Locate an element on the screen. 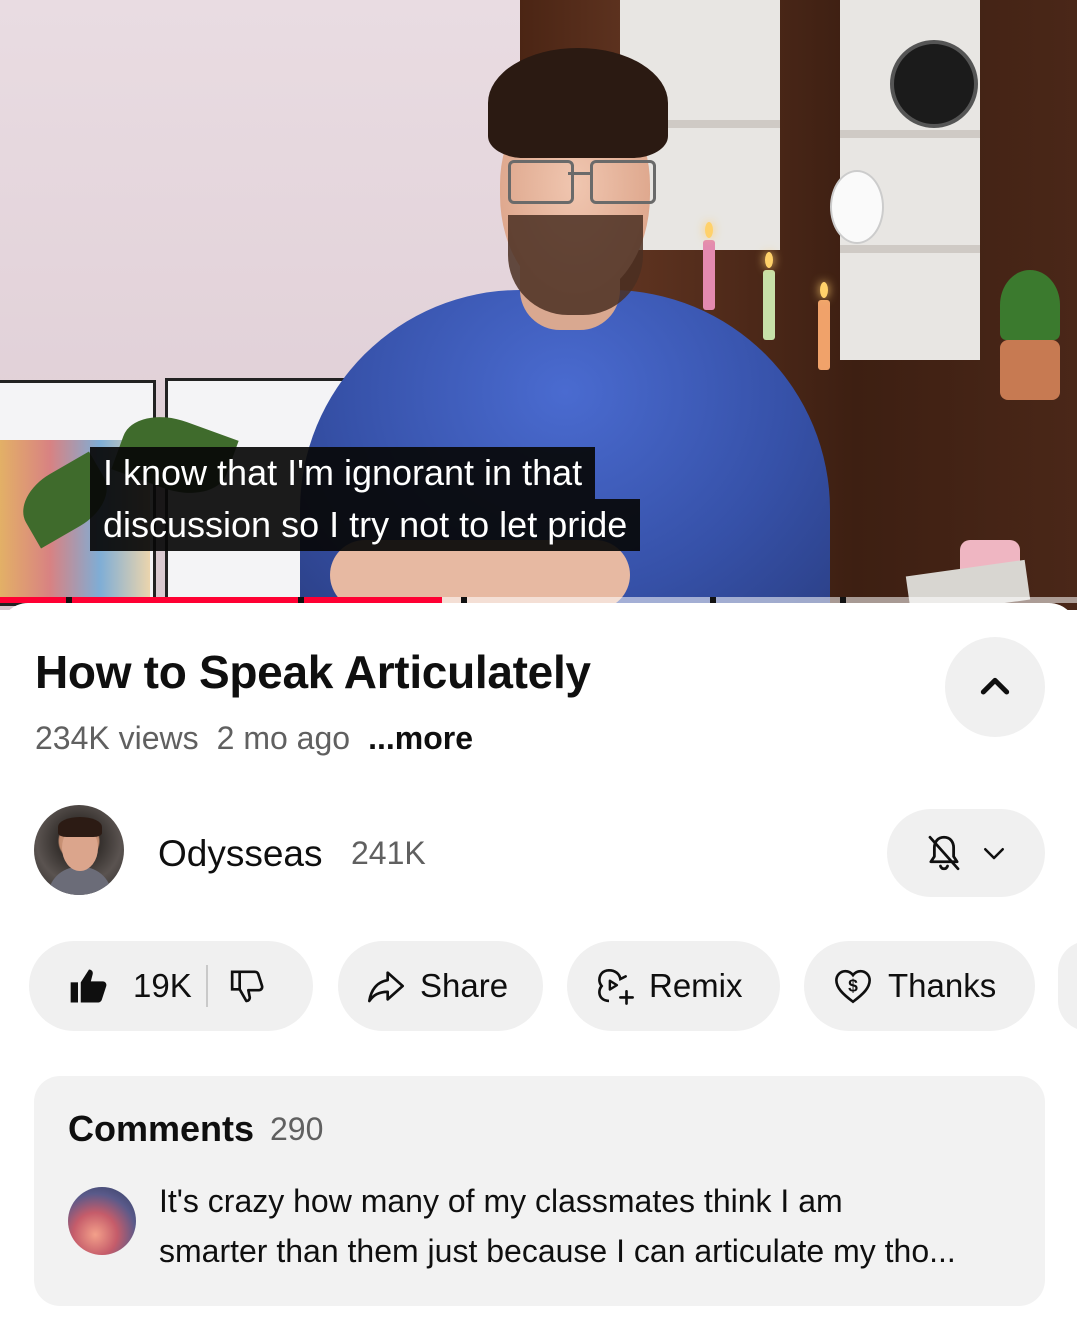  like-dislike-group: 19K is located at coordinates (171, 986).